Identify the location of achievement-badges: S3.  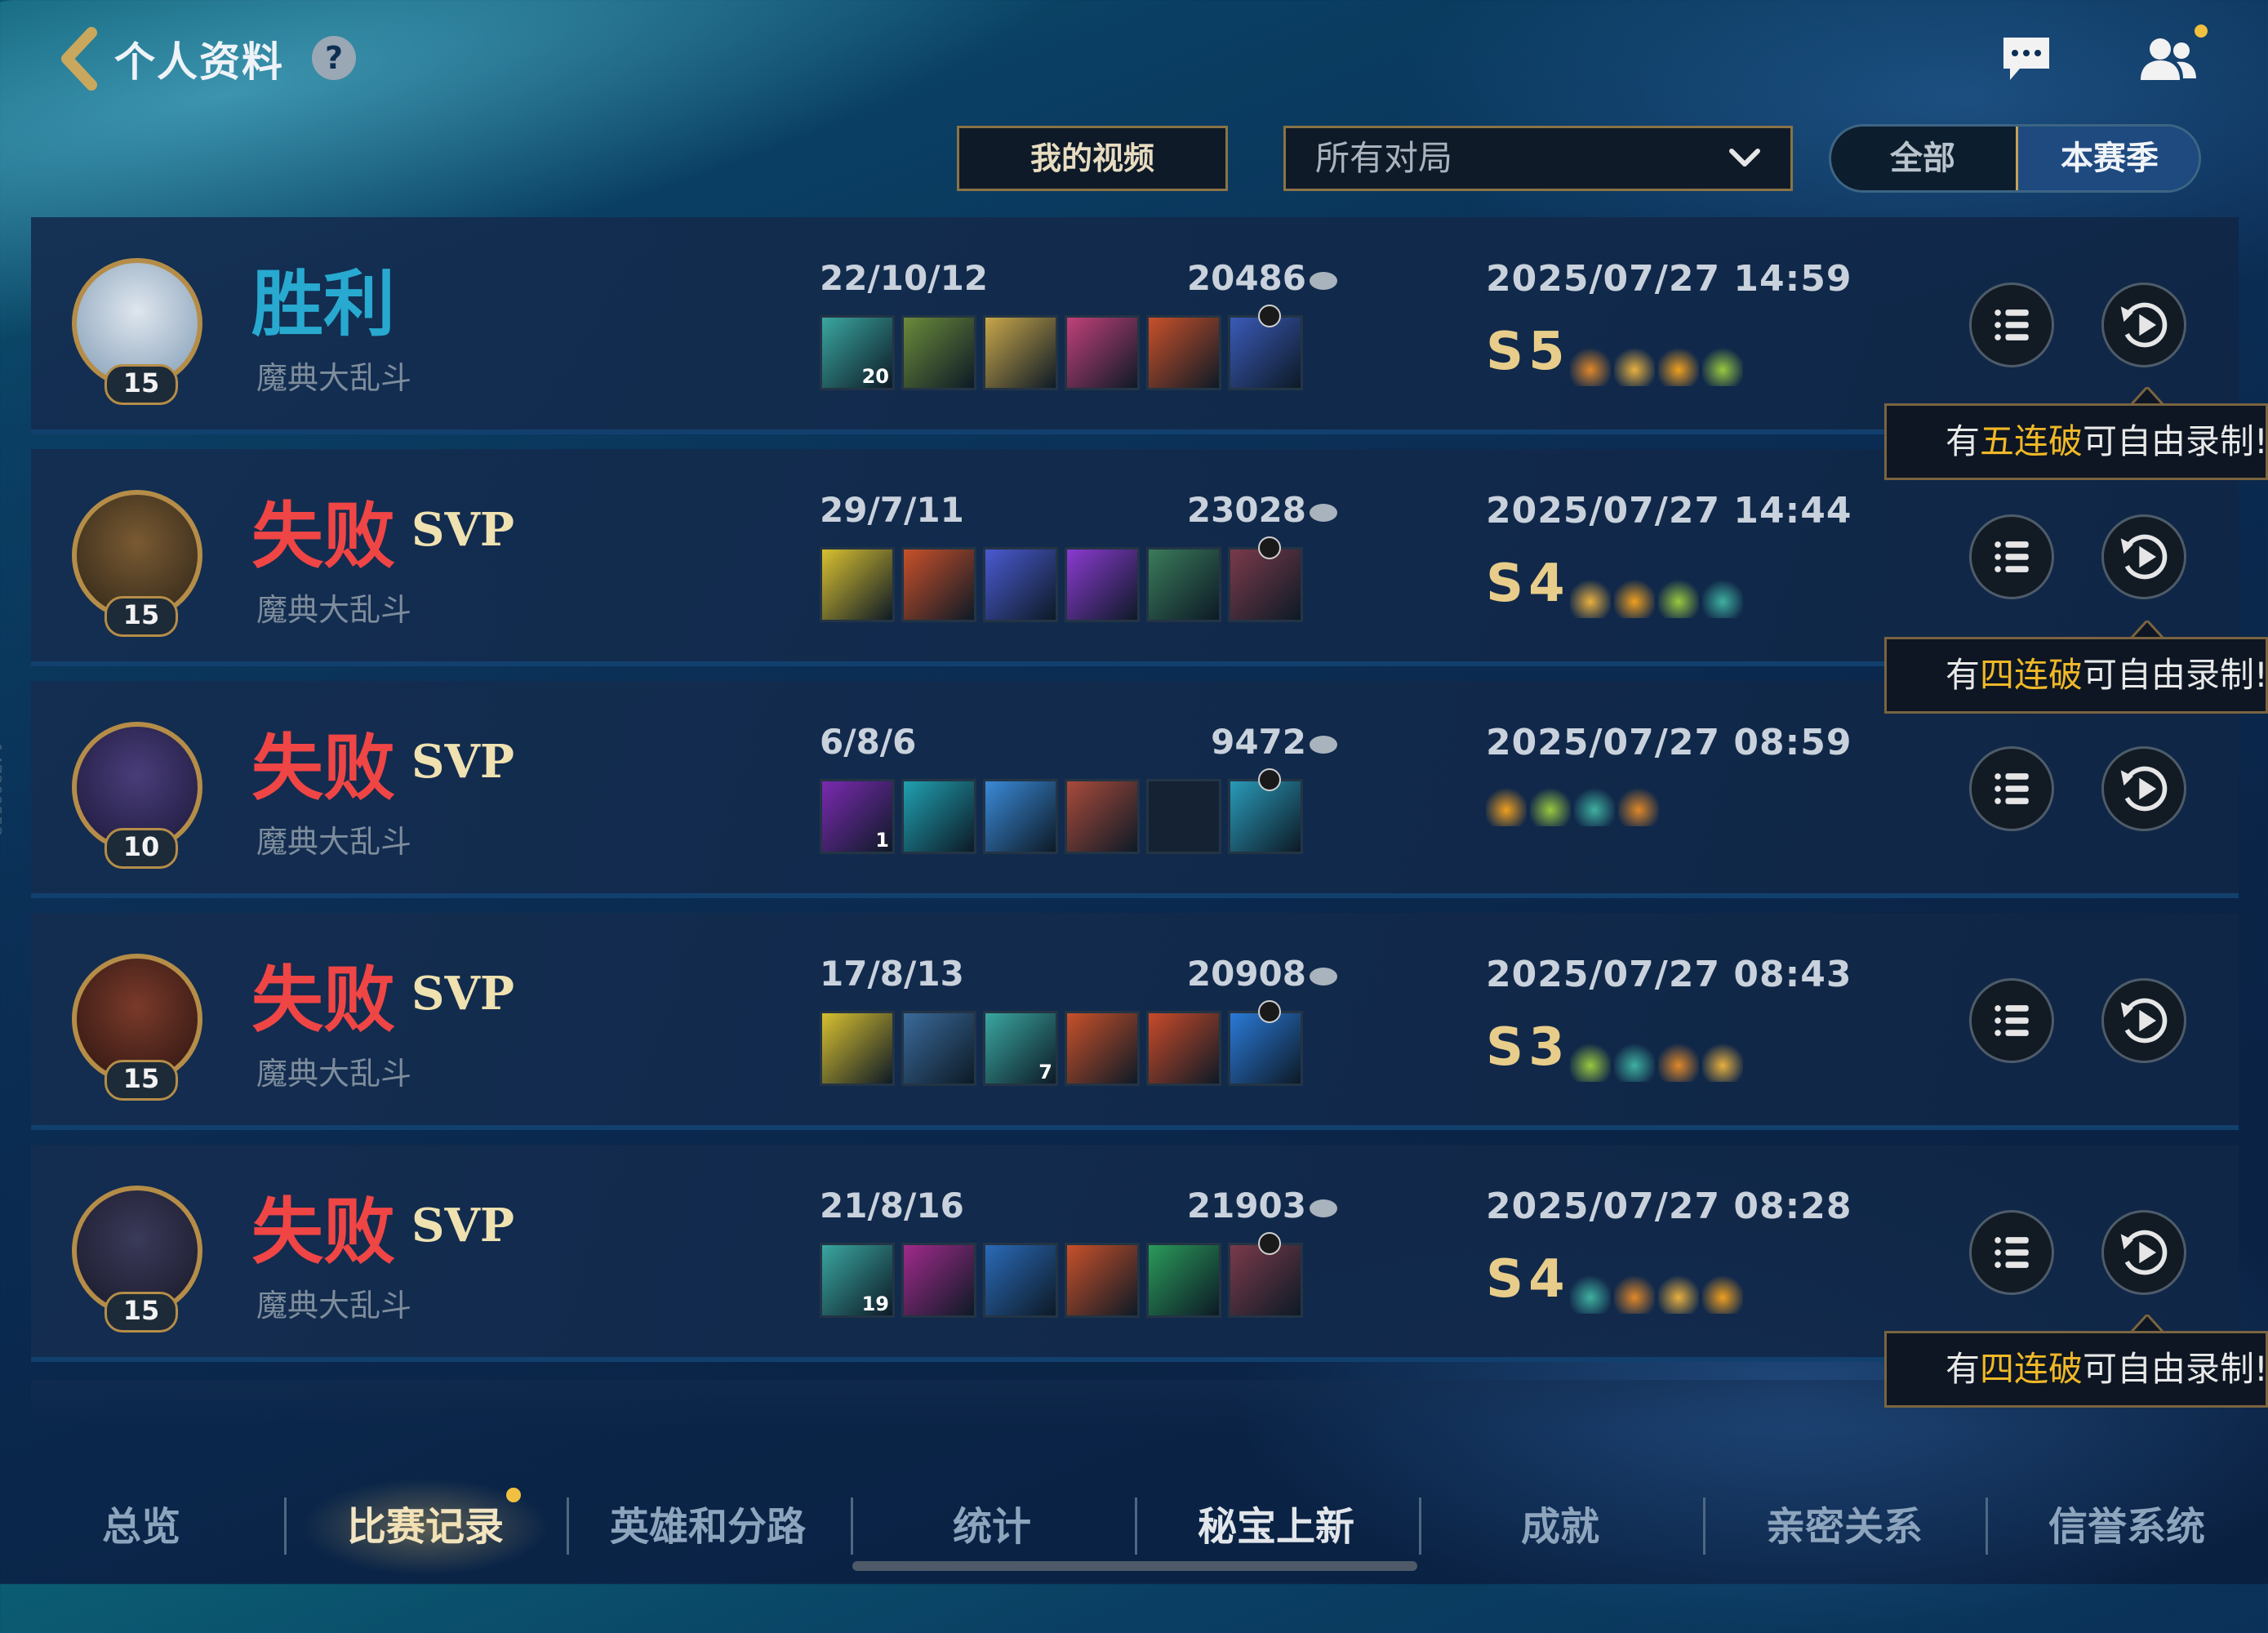
(1616, 1049).